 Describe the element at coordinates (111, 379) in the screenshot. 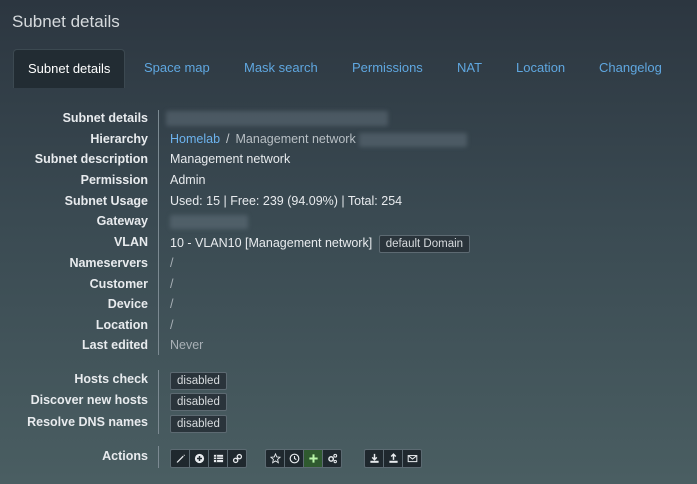

I see `label-hosts-check: Hosts check` at that location.